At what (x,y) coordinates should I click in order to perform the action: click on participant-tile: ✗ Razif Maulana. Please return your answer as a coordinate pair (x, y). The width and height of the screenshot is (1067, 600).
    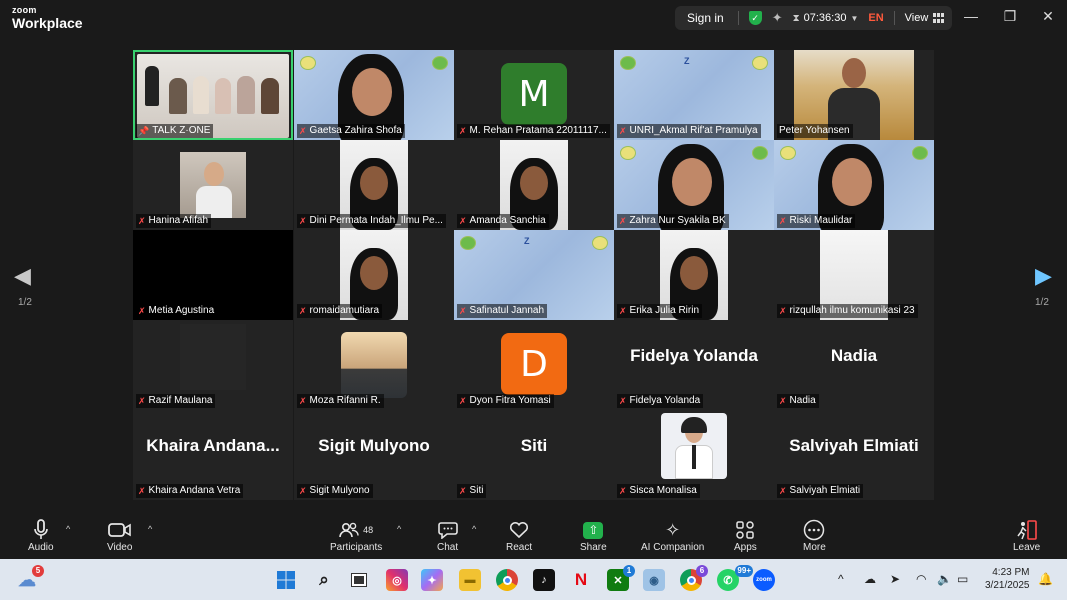
    Looking at the image, I should click on (213, 365).